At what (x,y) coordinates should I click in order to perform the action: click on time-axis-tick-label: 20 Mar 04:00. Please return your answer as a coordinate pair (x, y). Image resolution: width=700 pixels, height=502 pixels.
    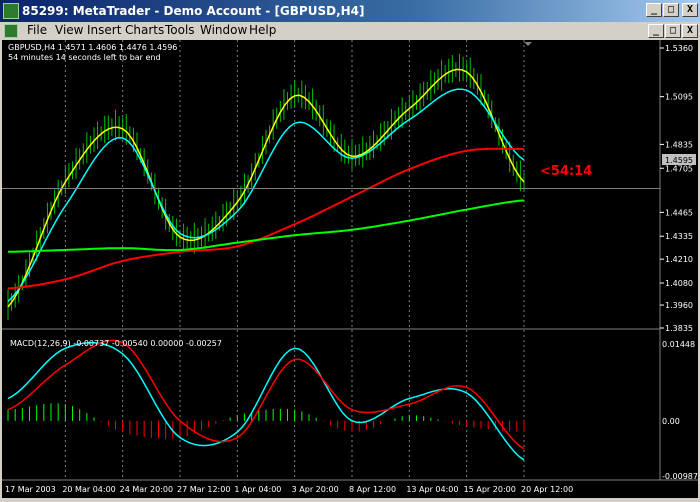
    Looking at the image, I should click on (88, 489).